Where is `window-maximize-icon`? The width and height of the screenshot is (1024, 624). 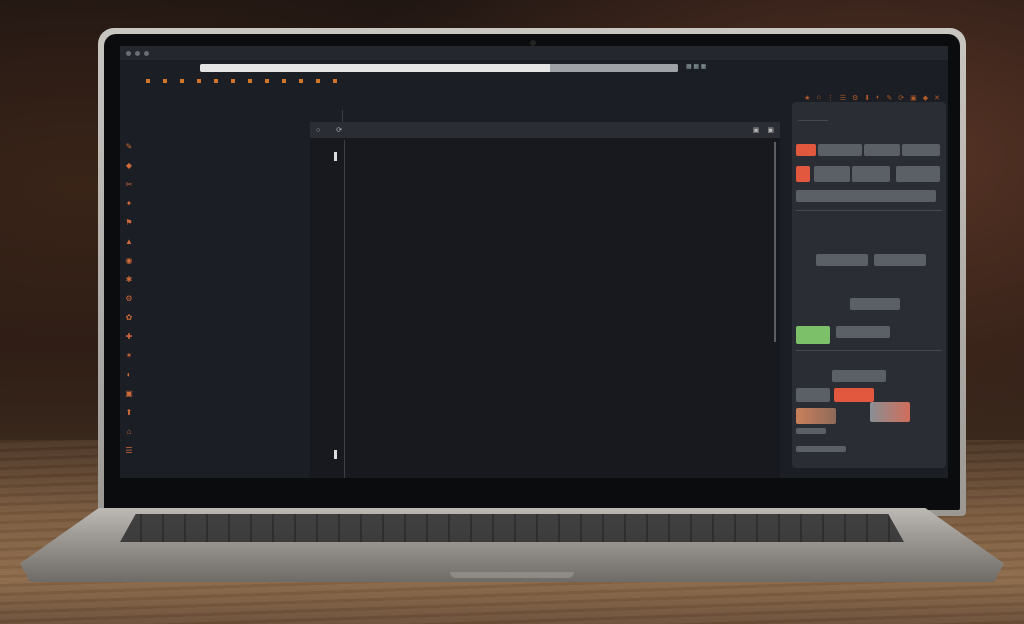 window-maximize-icon is located at coordinates (146, 53).